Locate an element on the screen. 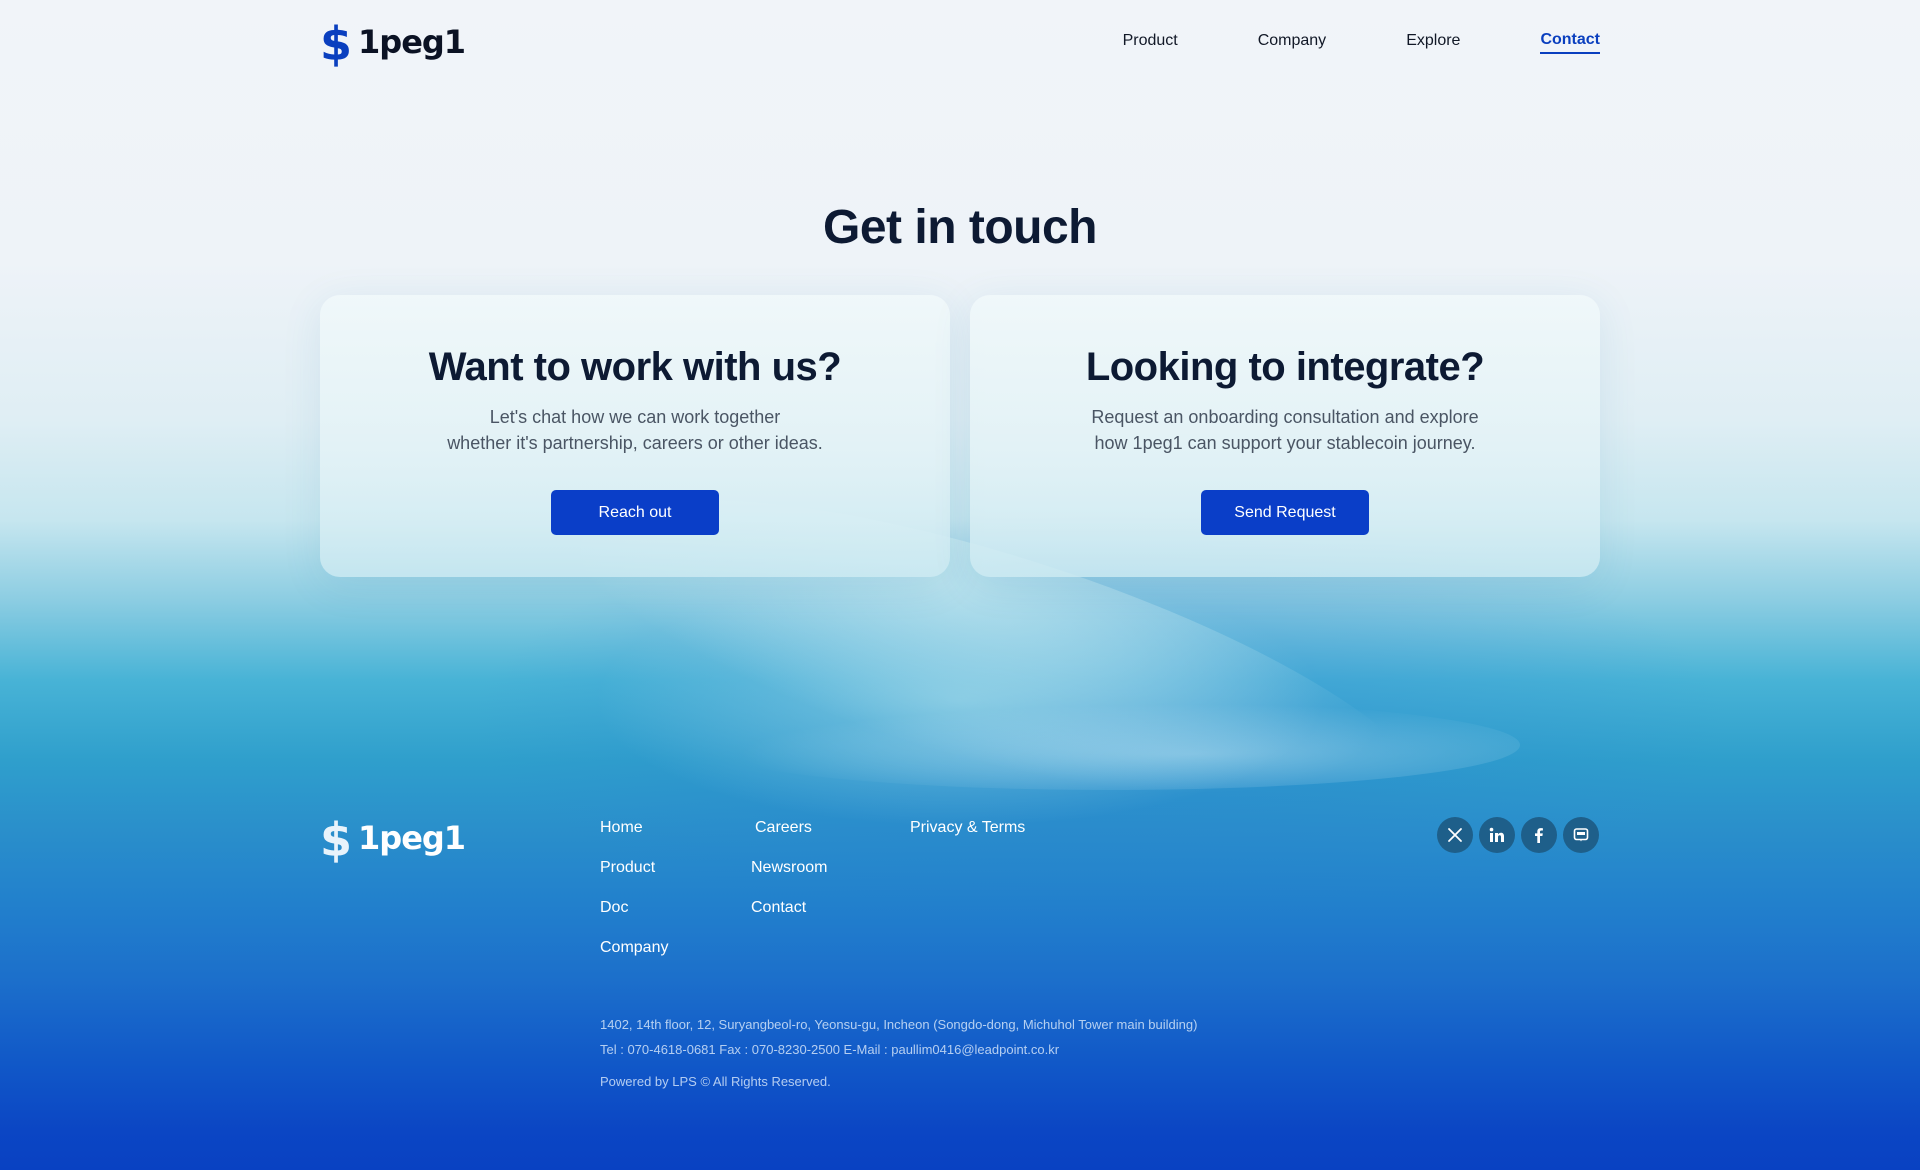 The height and width of the screenshot is (1170, 1920). footer-link-contact: Contact is located at coordinates (789, 917).